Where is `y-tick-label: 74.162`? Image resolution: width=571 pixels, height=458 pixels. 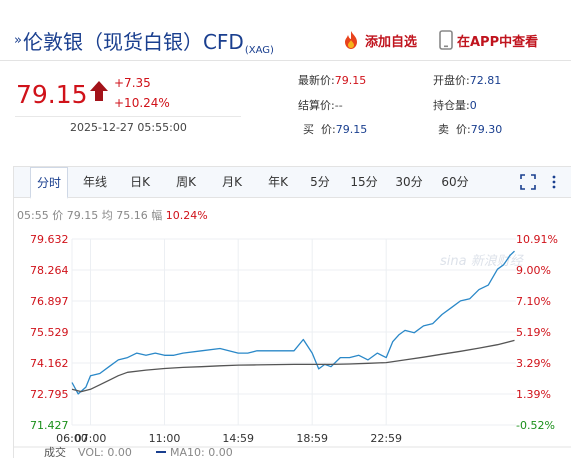
y-tick-label: 74.162 is located at coordinates (49, 363).